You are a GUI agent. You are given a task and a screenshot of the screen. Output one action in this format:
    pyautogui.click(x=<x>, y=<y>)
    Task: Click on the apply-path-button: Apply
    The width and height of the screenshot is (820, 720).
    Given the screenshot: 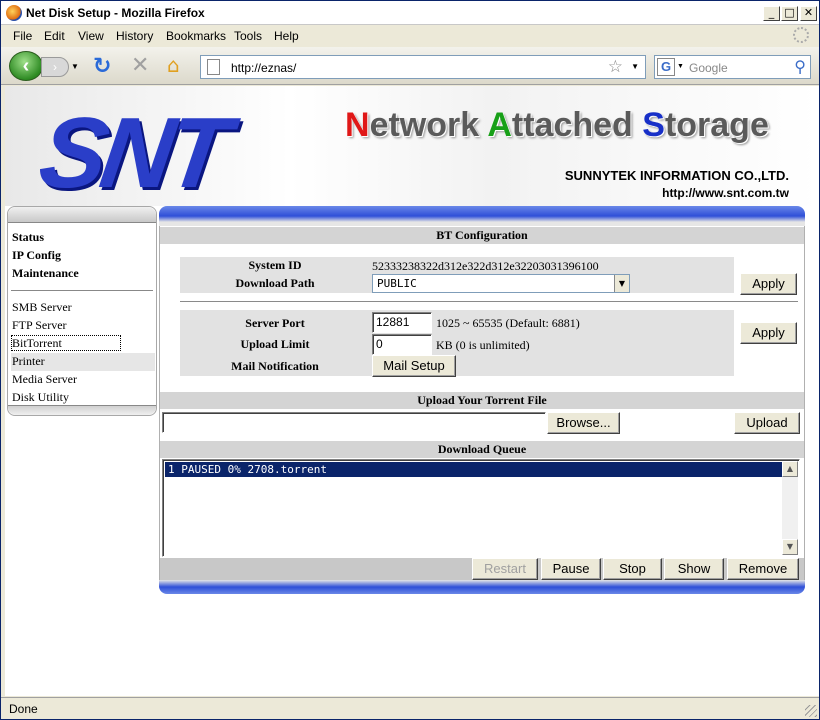 What is the action you would take?
    pyautogui.click(x=768, y=284)
    